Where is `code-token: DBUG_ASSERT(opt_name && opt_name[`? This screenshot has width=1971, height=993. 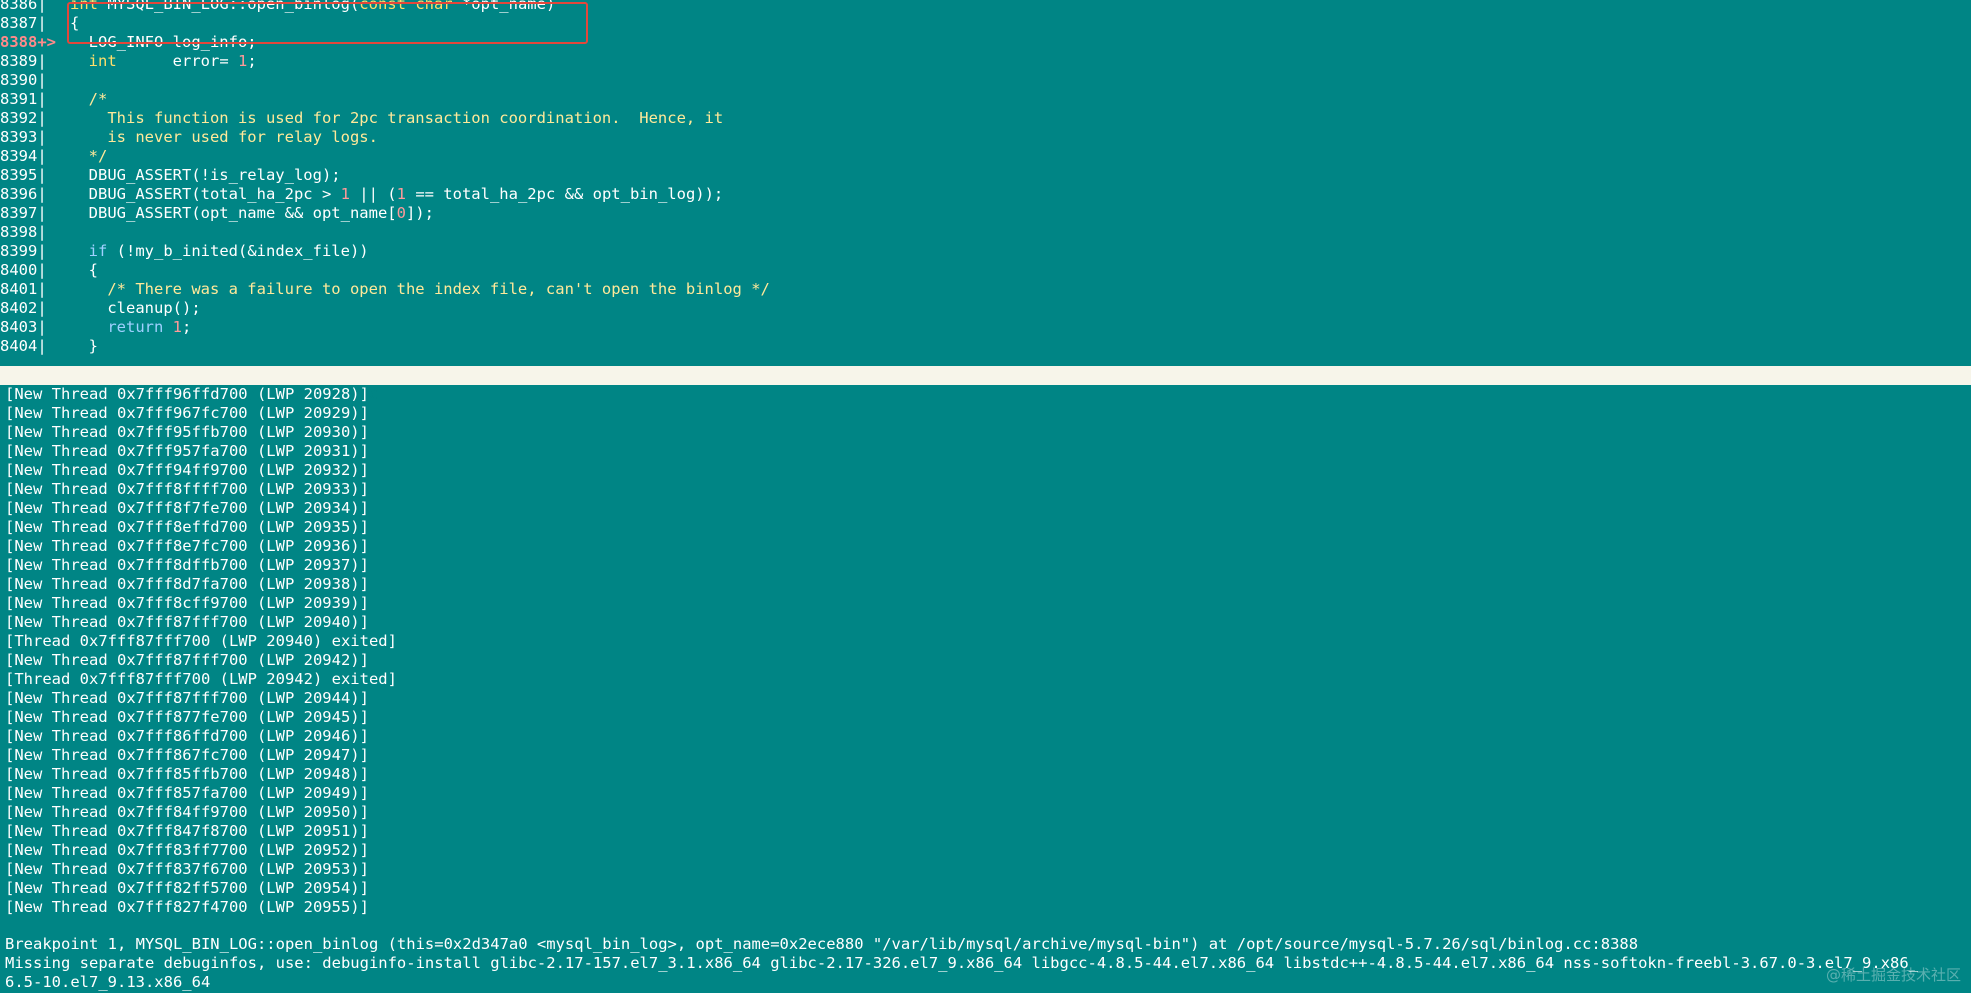 code-token: DBUG_ASSERT(opt_name && opt_name[ is located at coordinates (233, 213).